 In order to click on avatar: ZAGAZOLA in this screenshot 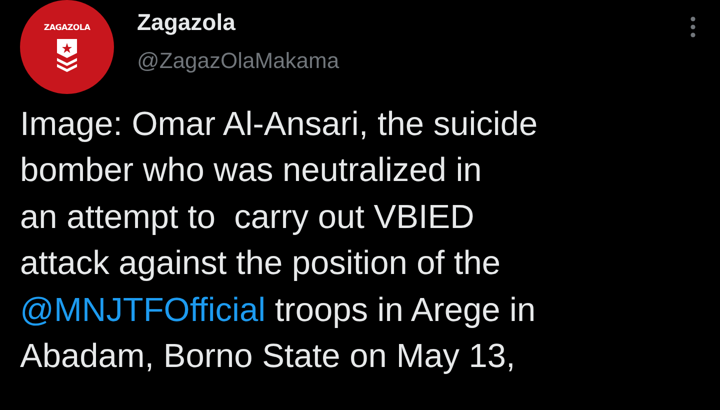, I will do `click(67, 47)`.